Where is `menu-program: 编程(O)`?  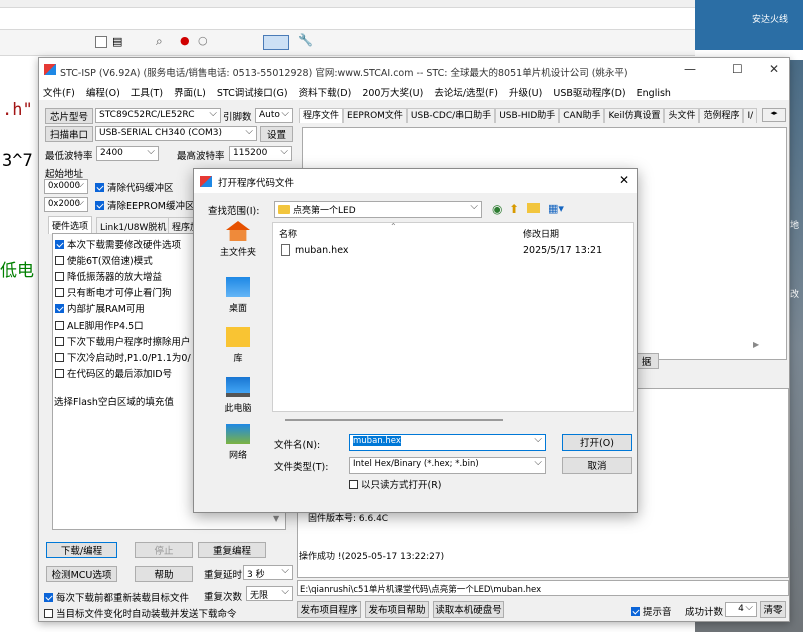 menu-program: 编程(O) is located at coordinates (103, 93).